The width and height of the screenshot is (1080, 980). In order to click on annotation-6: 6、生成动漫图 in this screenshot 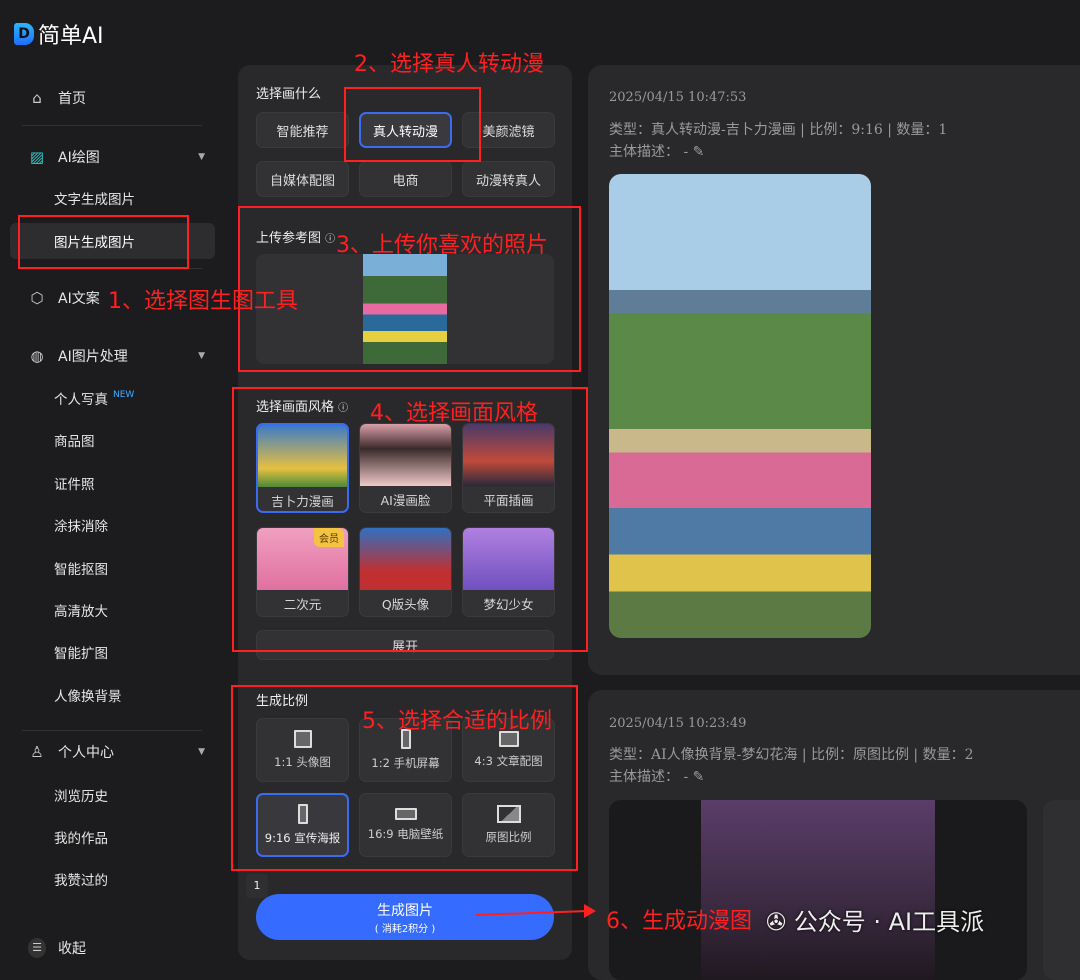, I will do `click(679, 921)`.